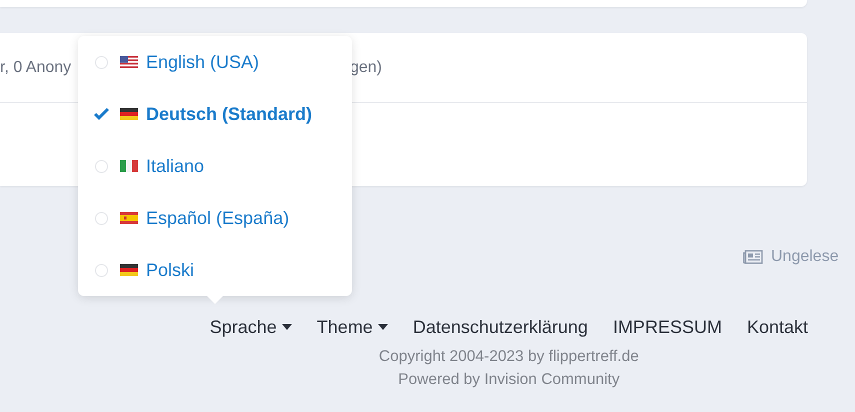  Describe the element at coordinates (215, 270) in the screenshot. I see `language-option: Polski` at that location.